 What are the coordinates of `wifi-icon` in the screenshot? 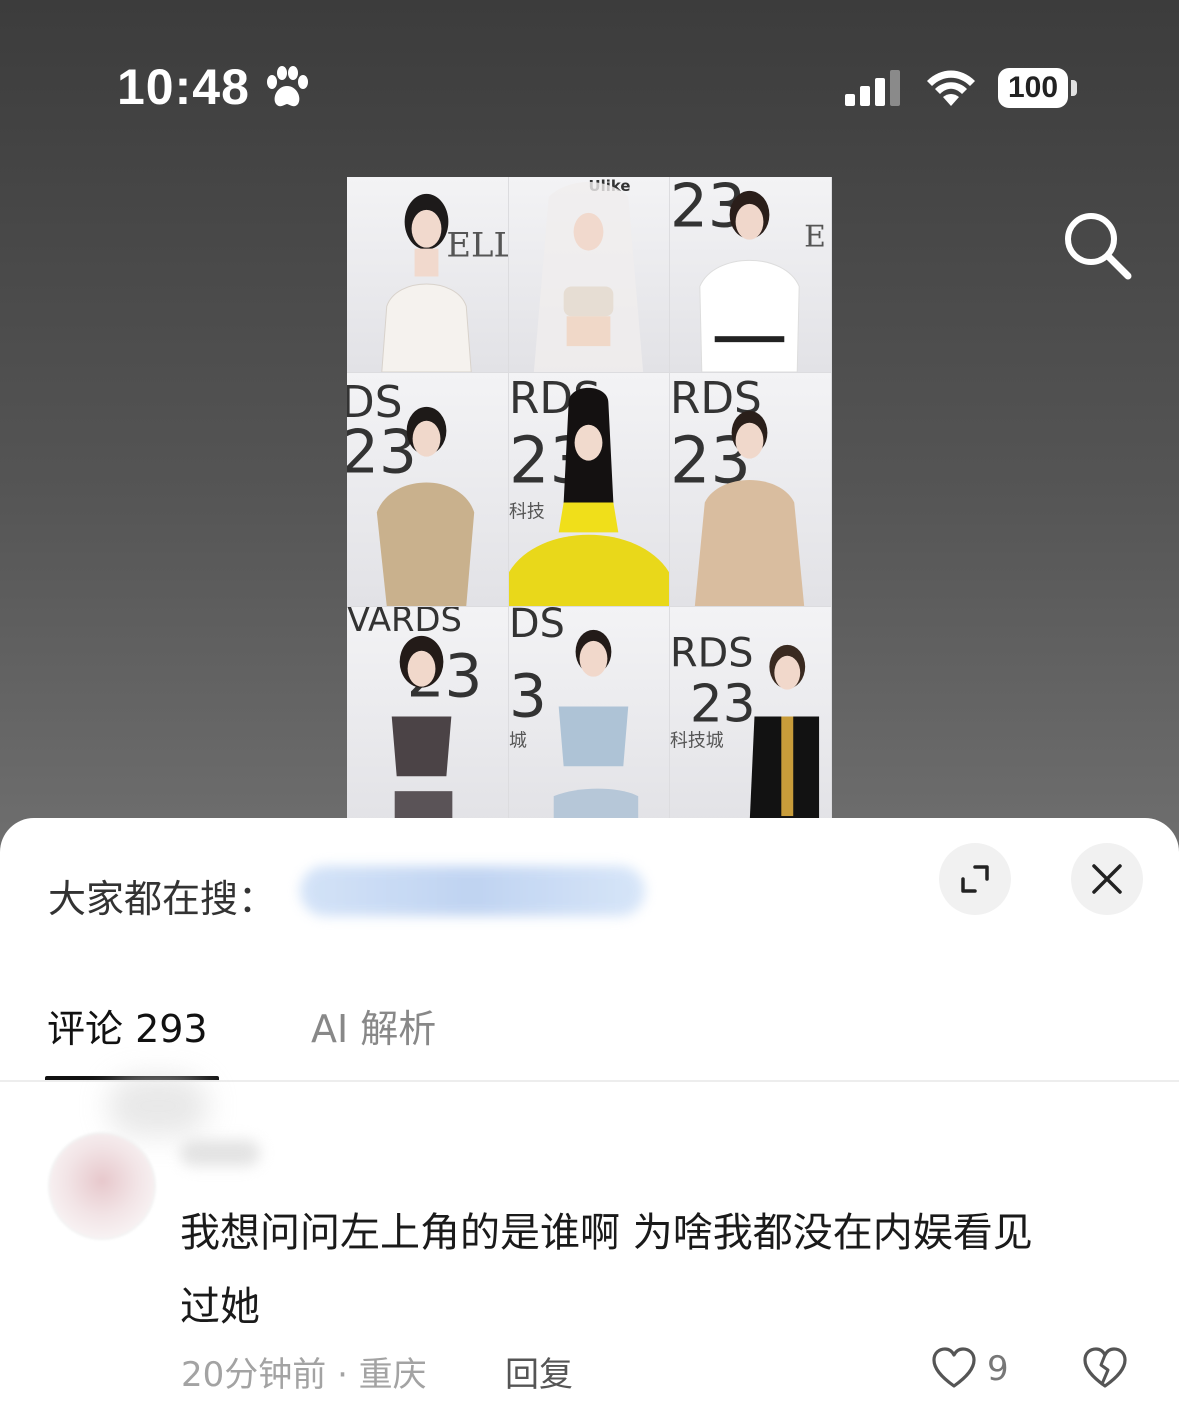 It's located at (951, 88).